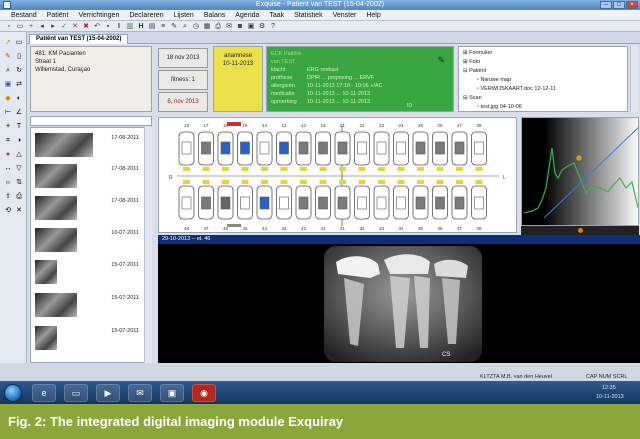 This screenshot has height=439, width=640. What do you see at coordinates (218, 26) in the screenshot?
I see `print-icon: ⎙` at bounding box center [218, 26].